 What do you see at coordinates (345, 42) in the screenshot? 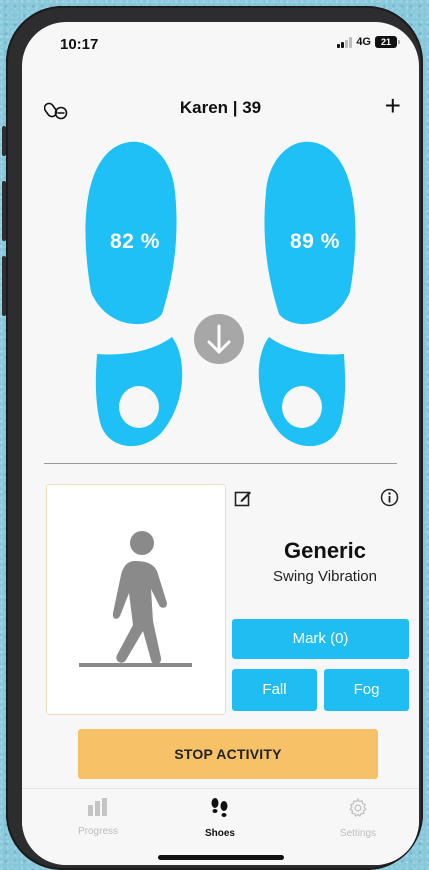
I see `signal-icon` at bounding box center [345, 42].